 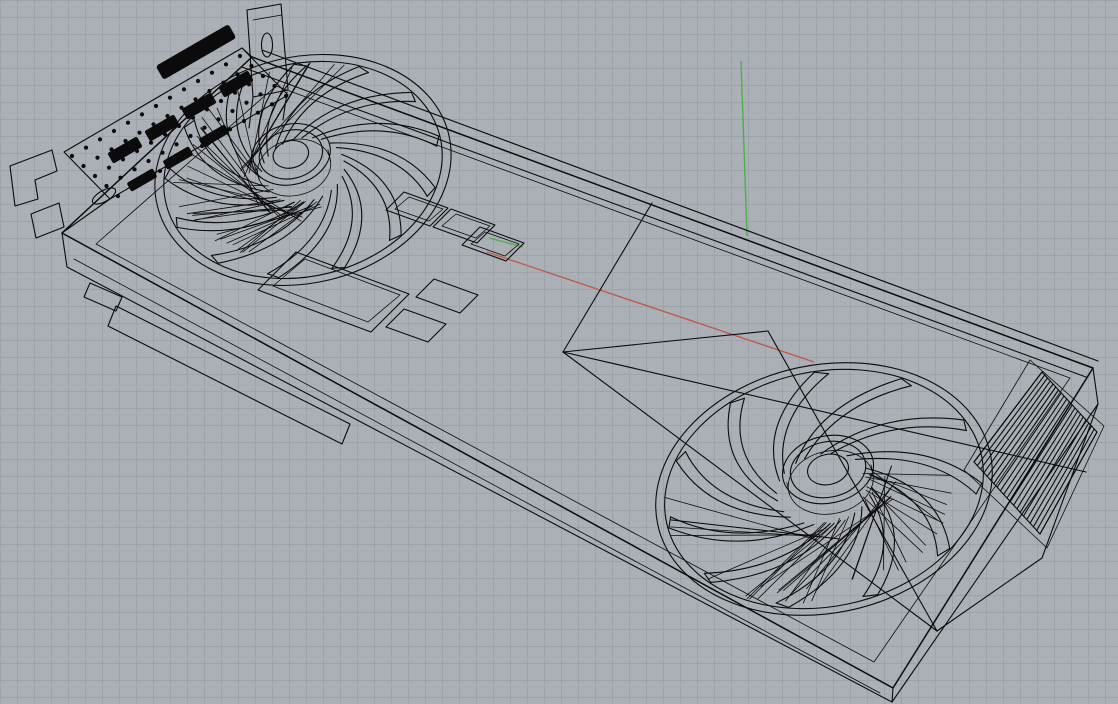 I want to click on x-axis-line, so click(x=650, y=307).